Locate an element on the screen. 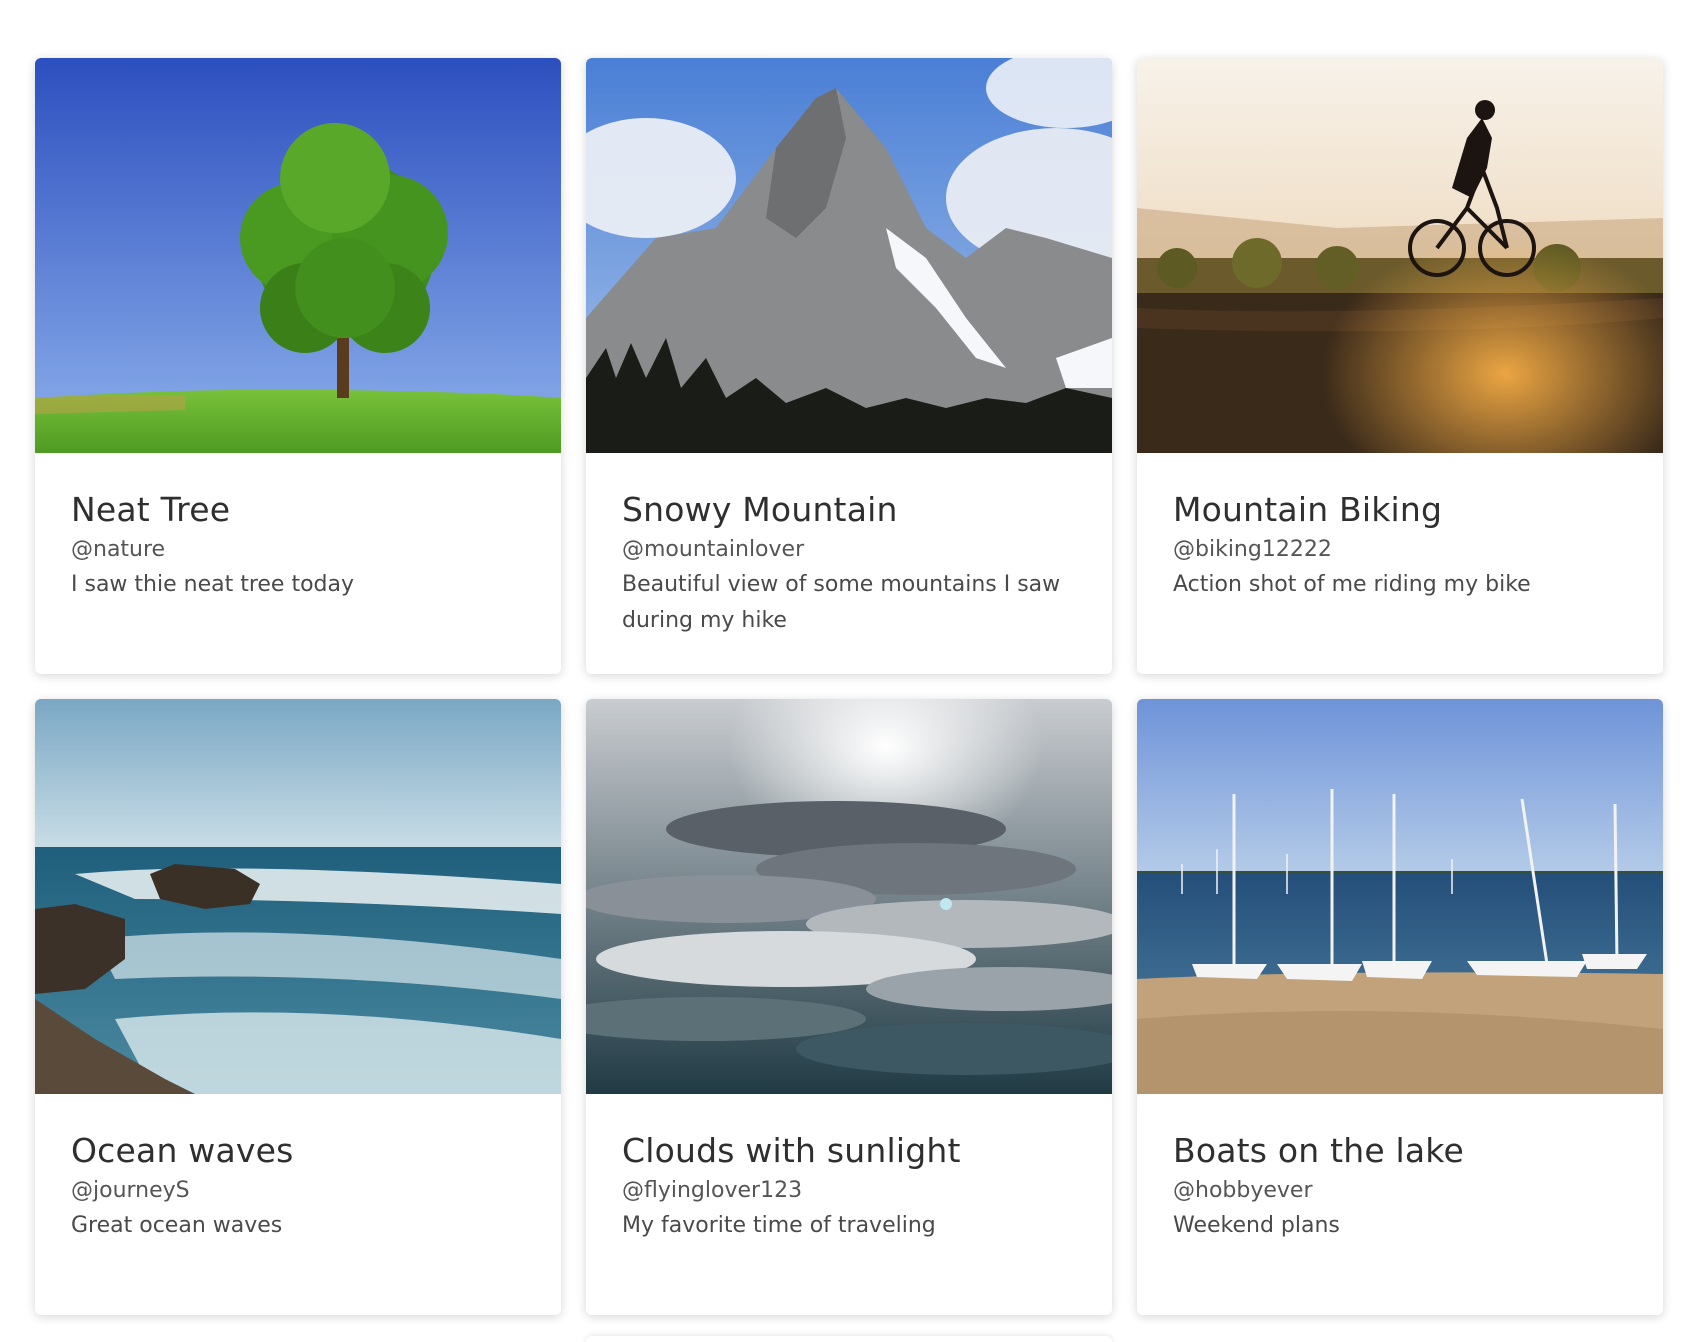 The width and height of the screenshot is (1693, 1342). clouds-photo is located at coordinates (849, 896).